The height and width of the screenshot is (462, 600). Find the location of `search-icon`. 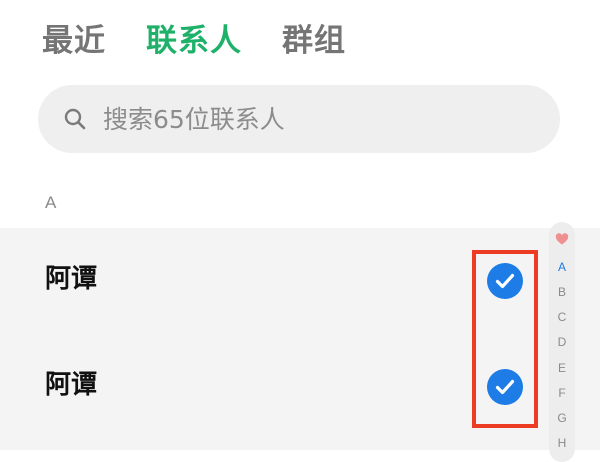

search-icon is located at coordinates (75, 119).